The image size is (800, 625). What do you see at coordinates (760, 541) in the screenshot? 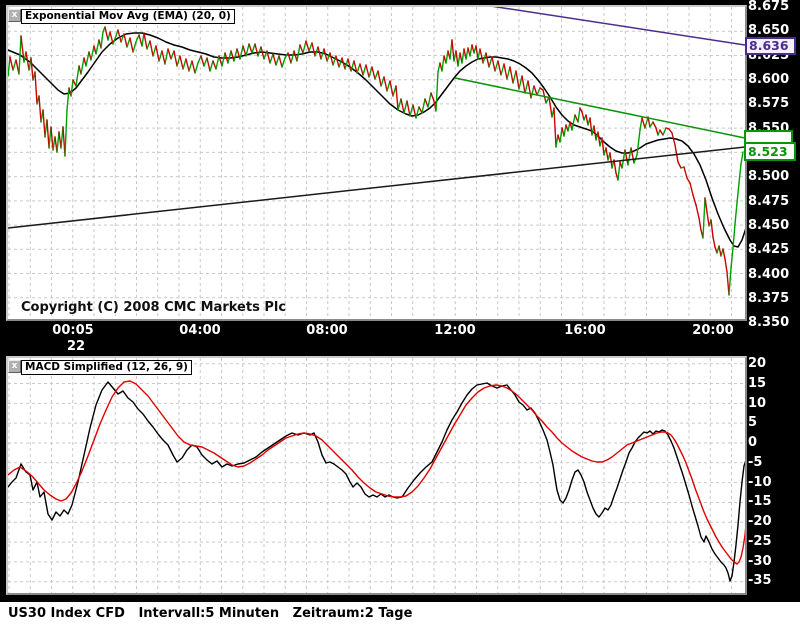
I see `macd-axis-tick: -25` at bounding box center [760, 541].